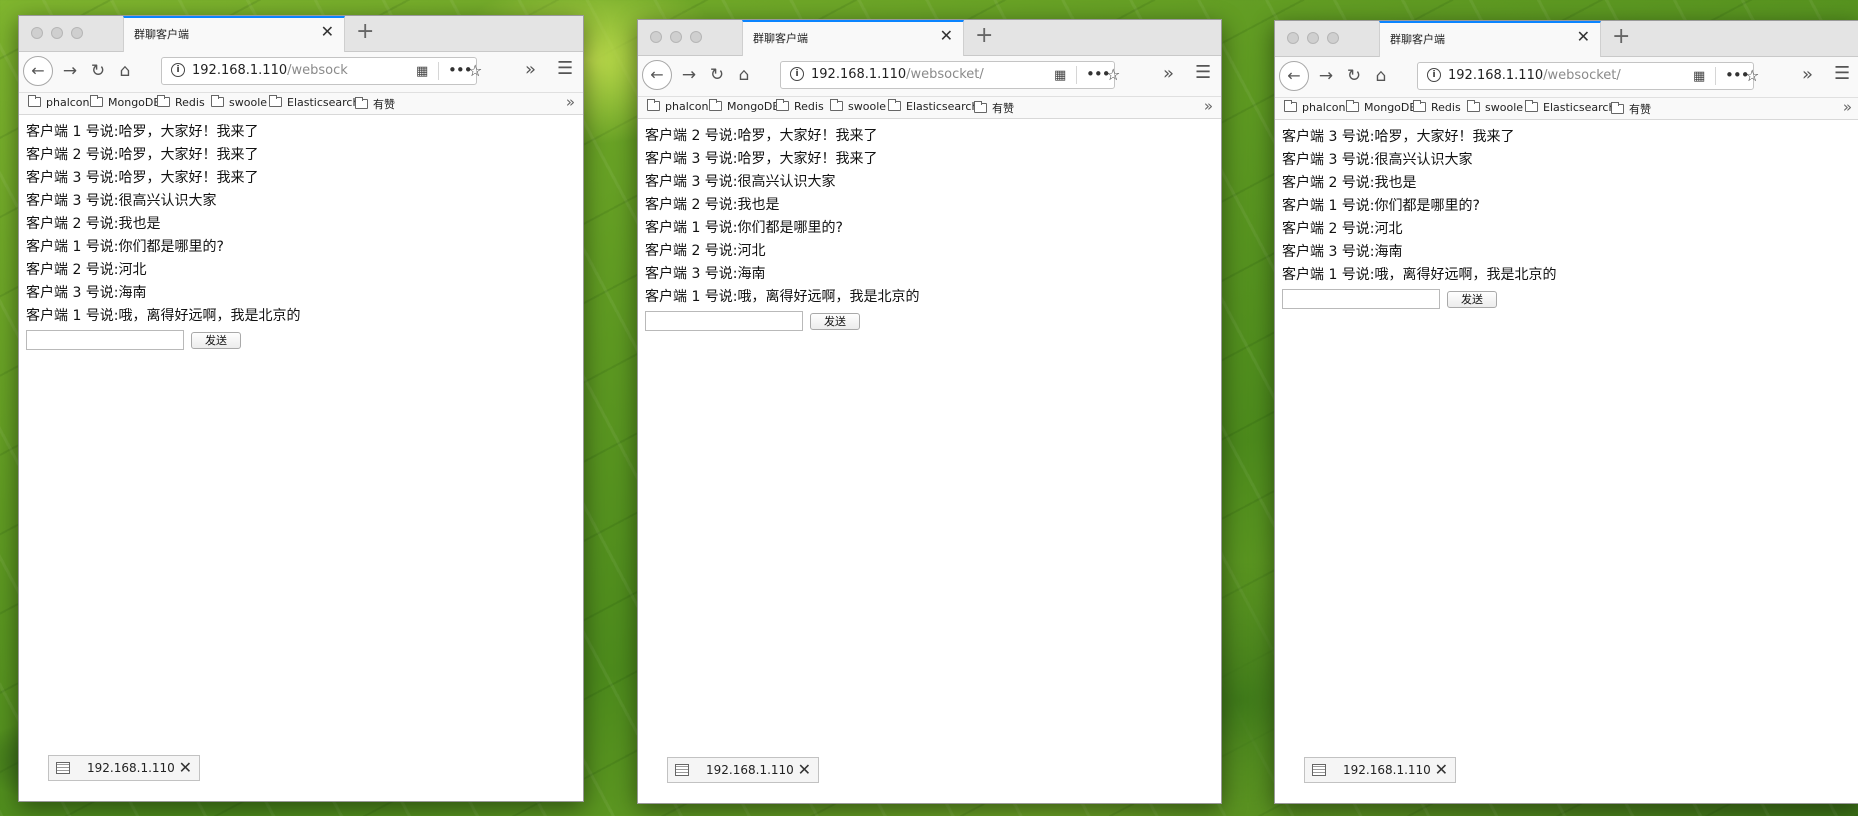 The image size is (1858, 816). I want to click on chat-message: 客户端 2 号说:哈罗，大家好！我来了, so click(142, 155).